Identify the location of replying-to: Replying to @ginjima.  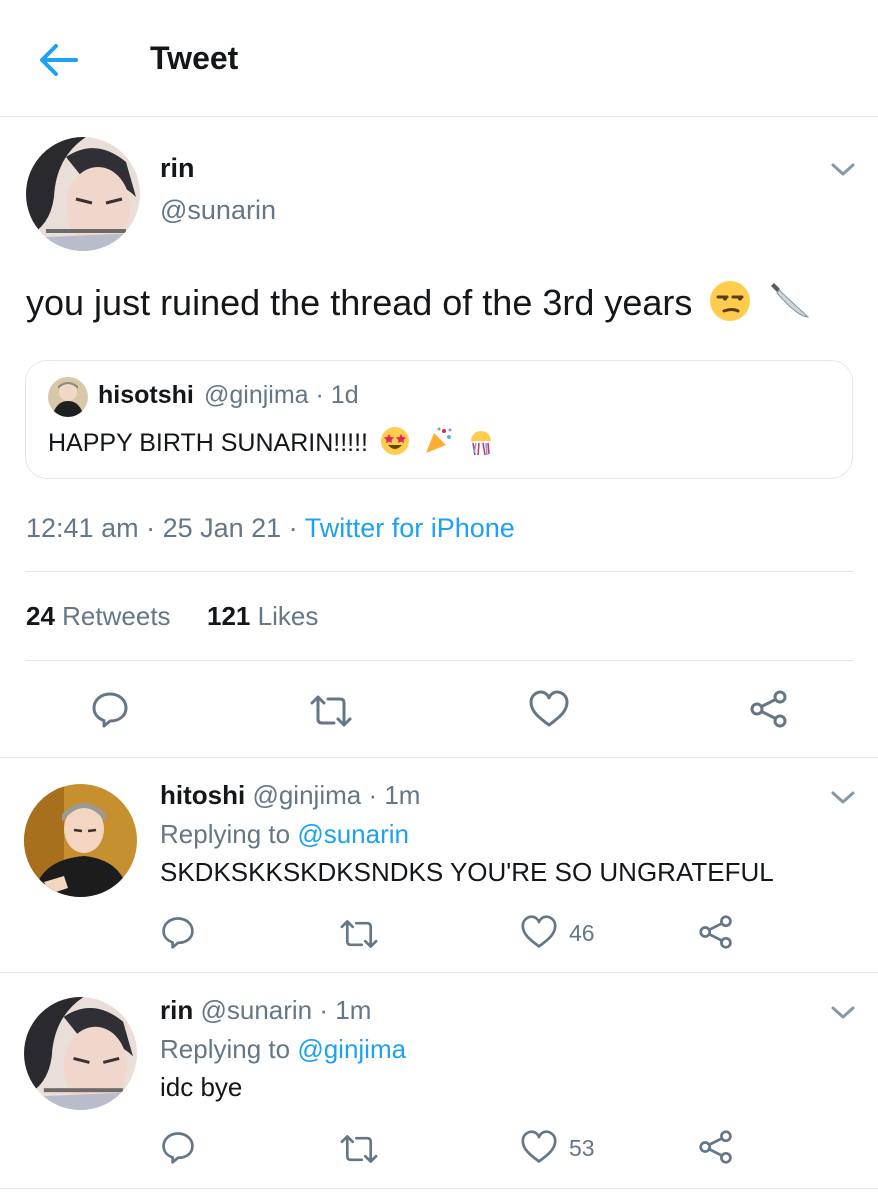
(283, 1049).